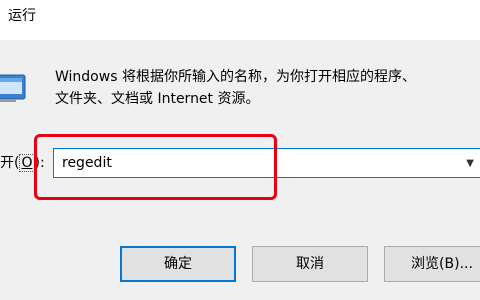 The height and width of the screenshot is (300, 480). I want to click on open-label: 开(O):, so click(22, 163).